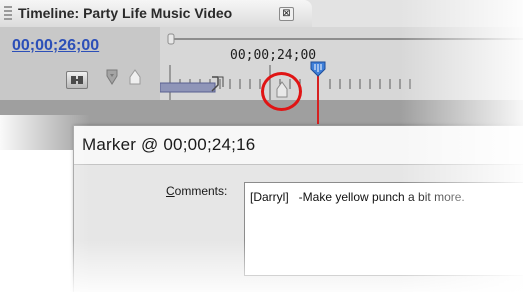 The width and height of the screenshot is (523, 292). I want to click on current-time-display: 00;00;26;00, so click(55, 46).